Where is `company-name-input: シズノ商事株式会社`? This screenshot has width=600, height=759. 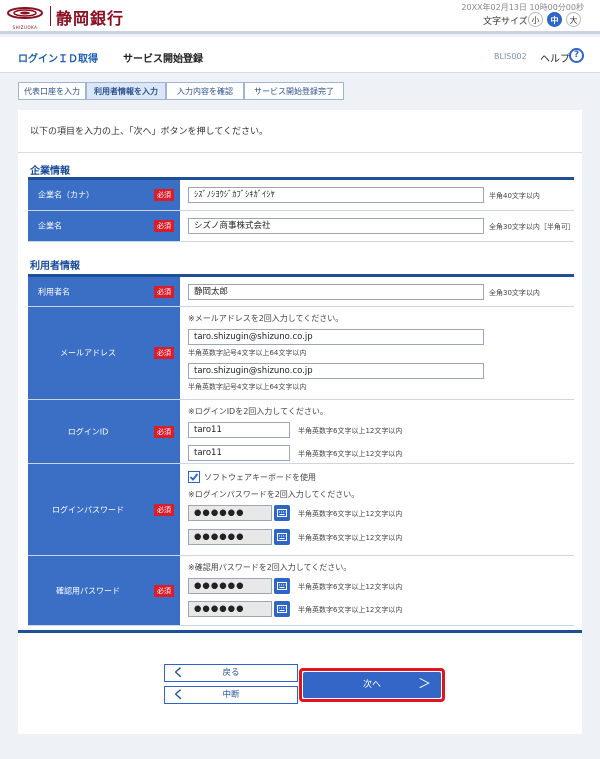
company-name-input: シズノ商事株式会社 is located at coordinates (336, 226).